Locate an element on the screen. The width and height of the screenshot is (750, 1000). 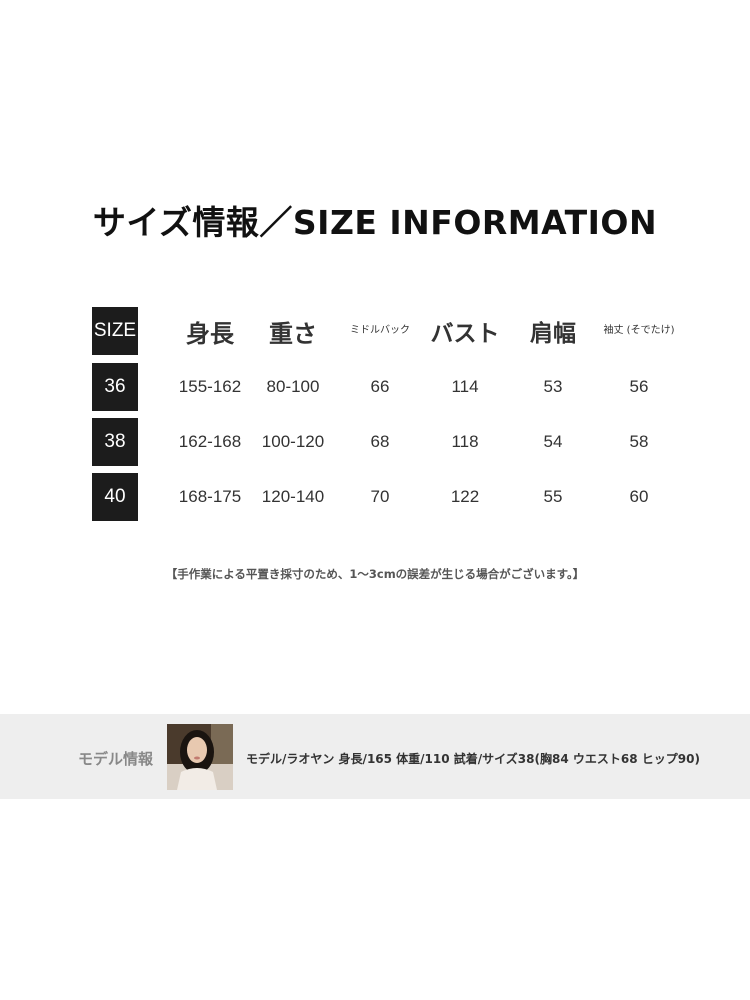
table-header-row: SIZE 身長 重さ ミドルバック バスト 肩幅 袖丈 (そでたけ) is located at coordinates (402, 331).